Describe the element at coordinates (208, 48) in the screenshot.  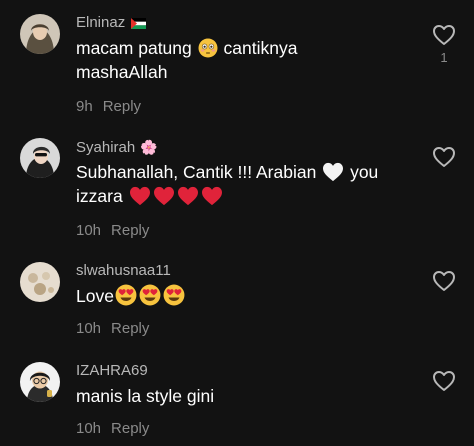
I see `flushed-face-emoji` at that location.